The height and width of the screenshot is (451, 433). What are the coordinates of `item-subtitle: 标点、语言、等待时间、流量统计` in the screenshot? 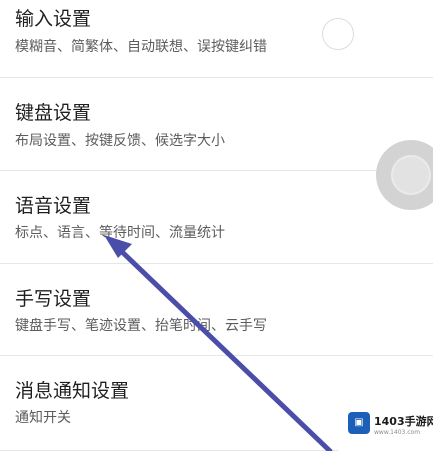 It's located at (120, 233).